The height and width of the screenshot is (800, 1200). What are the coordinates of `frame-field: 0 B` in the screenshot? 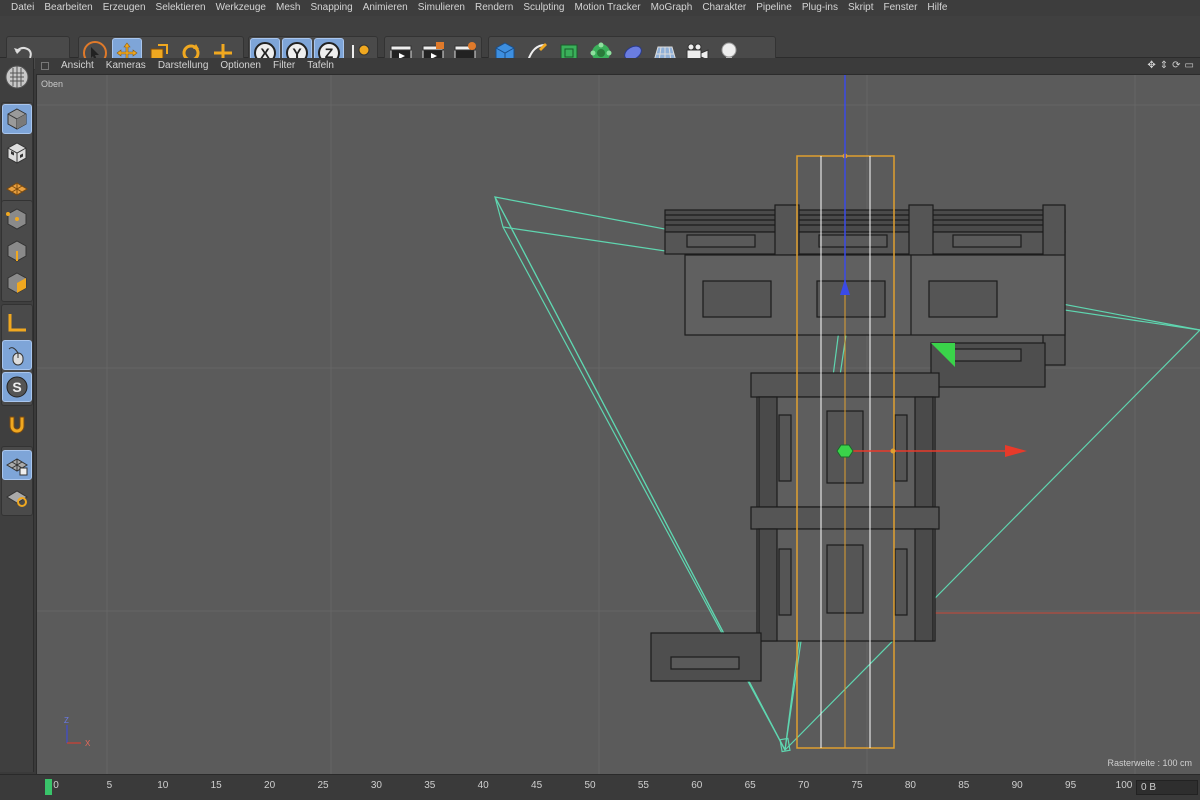 It's located at (1167, 787).